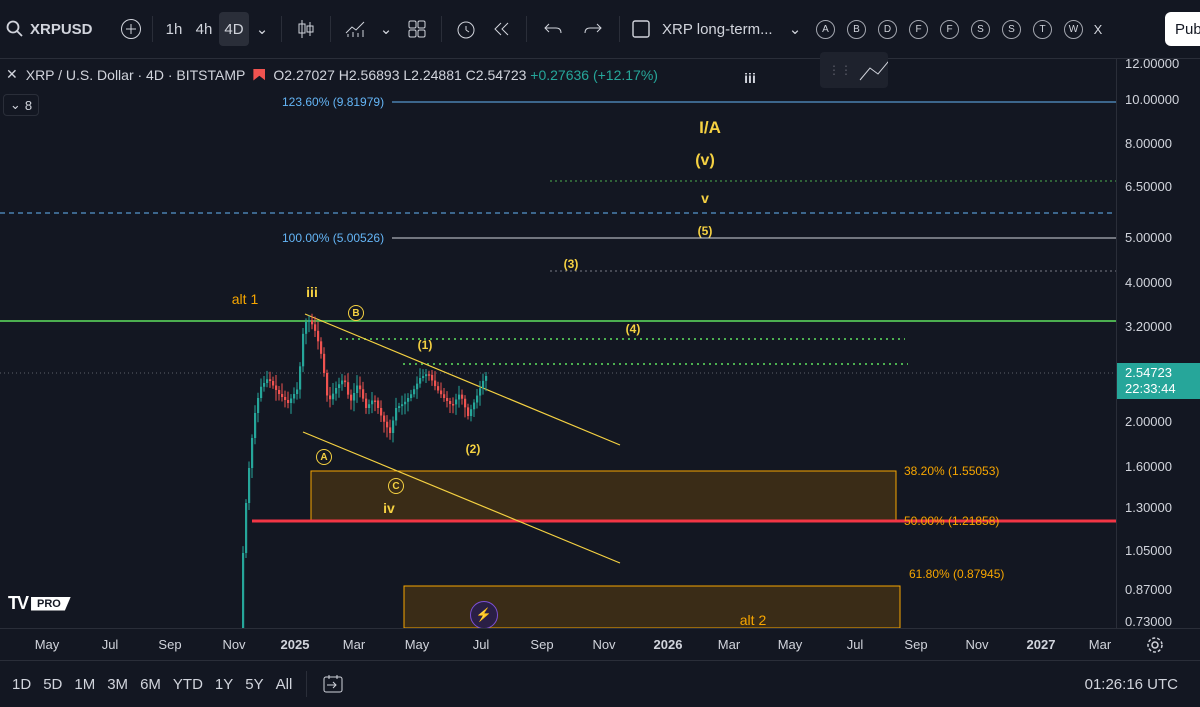 This screenshot has width=1200, height=707. What do you see at coordinates (1148, 589) in the screenshot?
I see `price-tick: 0.87000` at bounding box center [1148, 589].